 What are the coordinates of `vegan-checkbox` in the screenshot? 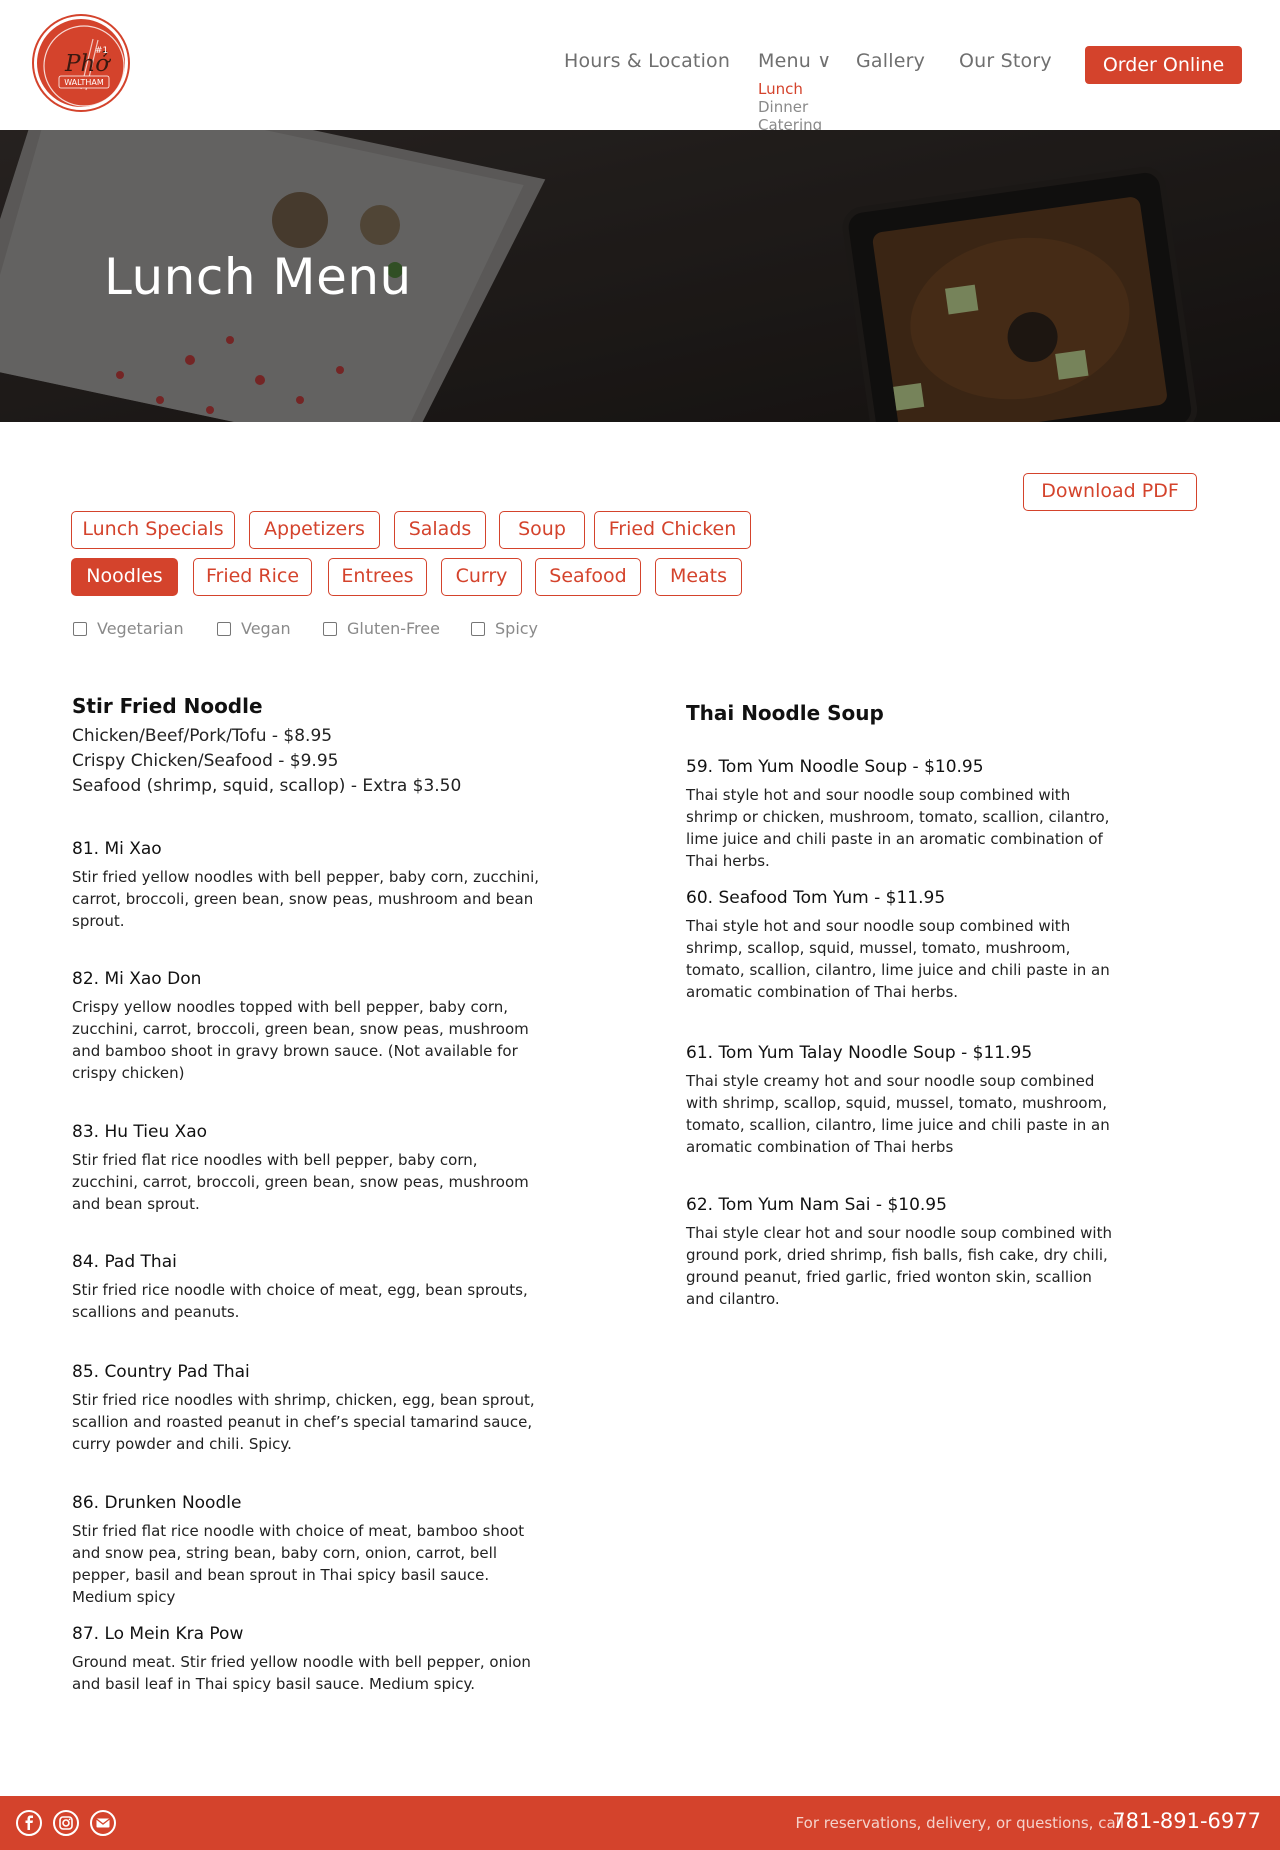 It's located at (224, 628).